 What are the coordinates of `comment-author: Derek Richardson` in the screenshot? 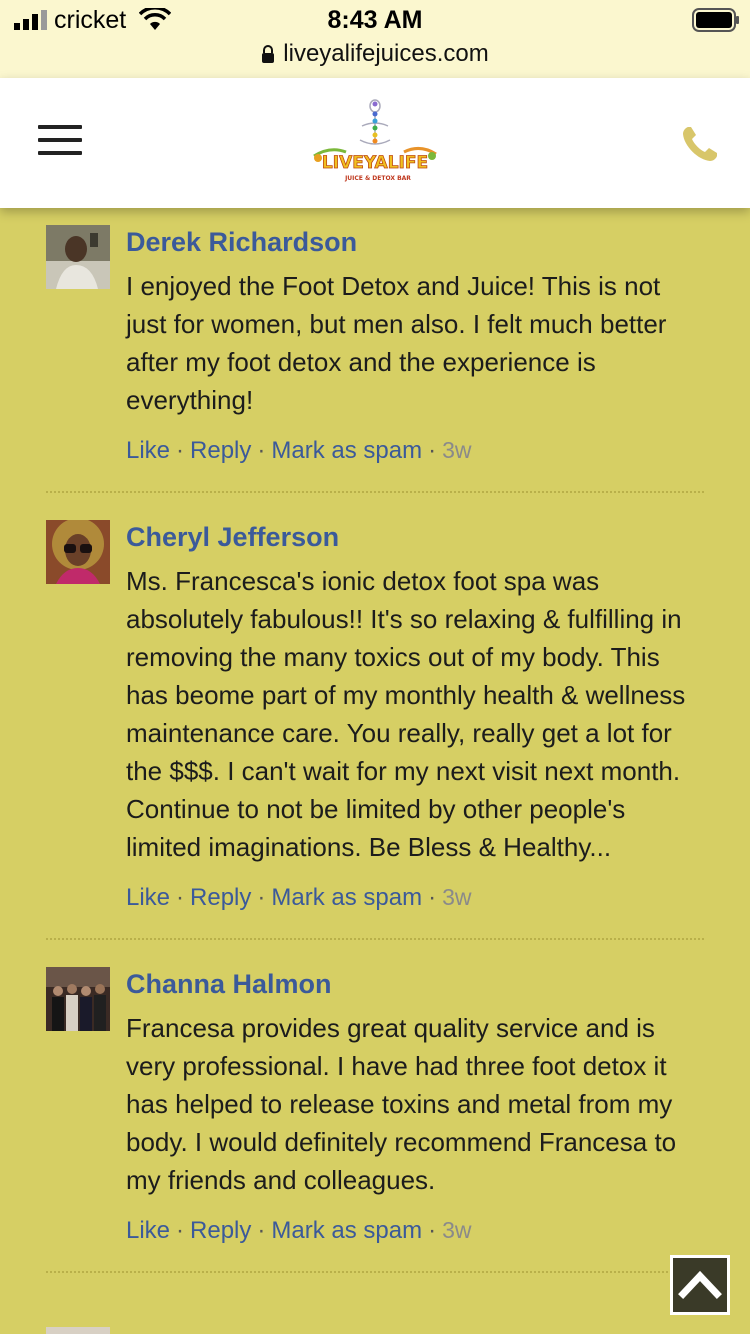 It's located at (415, 242).